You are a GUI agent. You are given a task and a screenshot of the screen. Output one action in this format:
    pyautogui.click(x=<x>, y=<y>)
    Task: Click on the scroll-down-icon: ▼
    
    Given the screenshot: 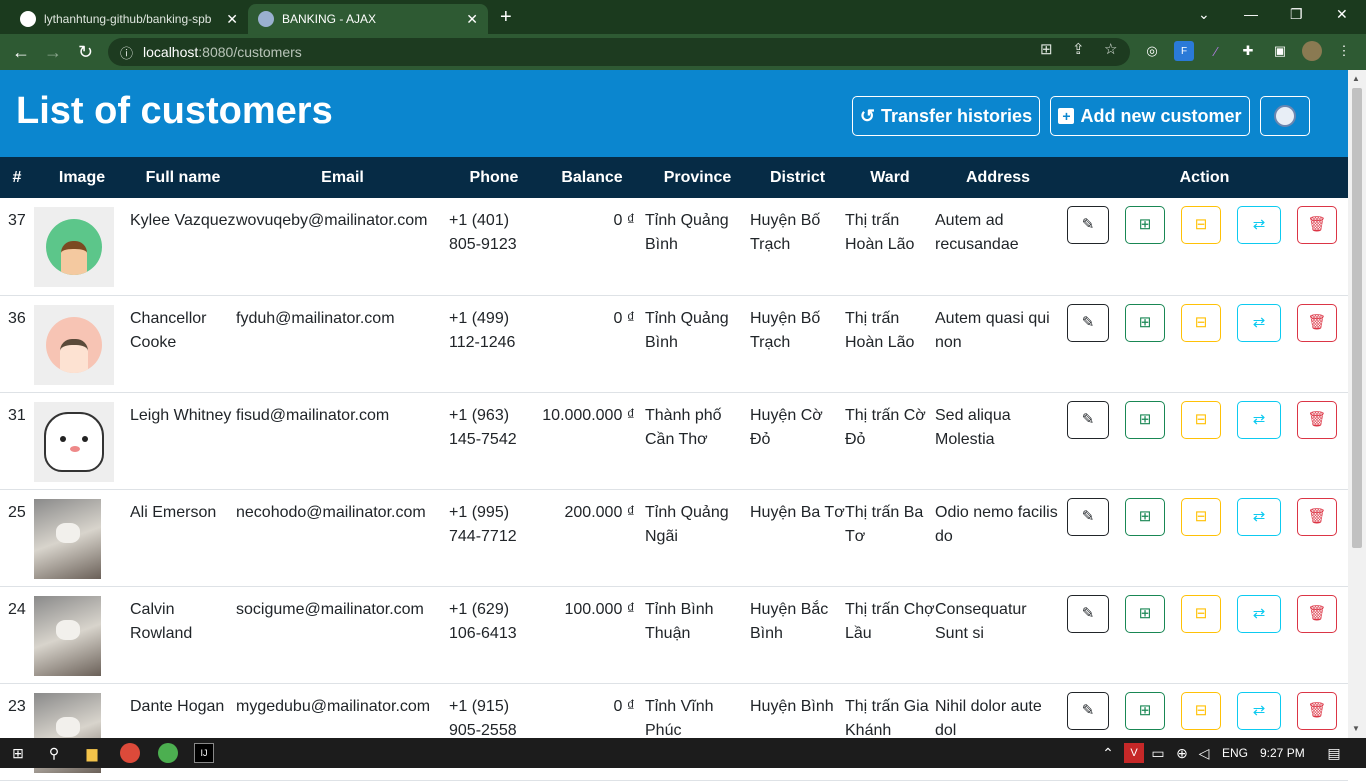 What is the action you would take?
    pyautogui.click(x=1356, y=728)
    